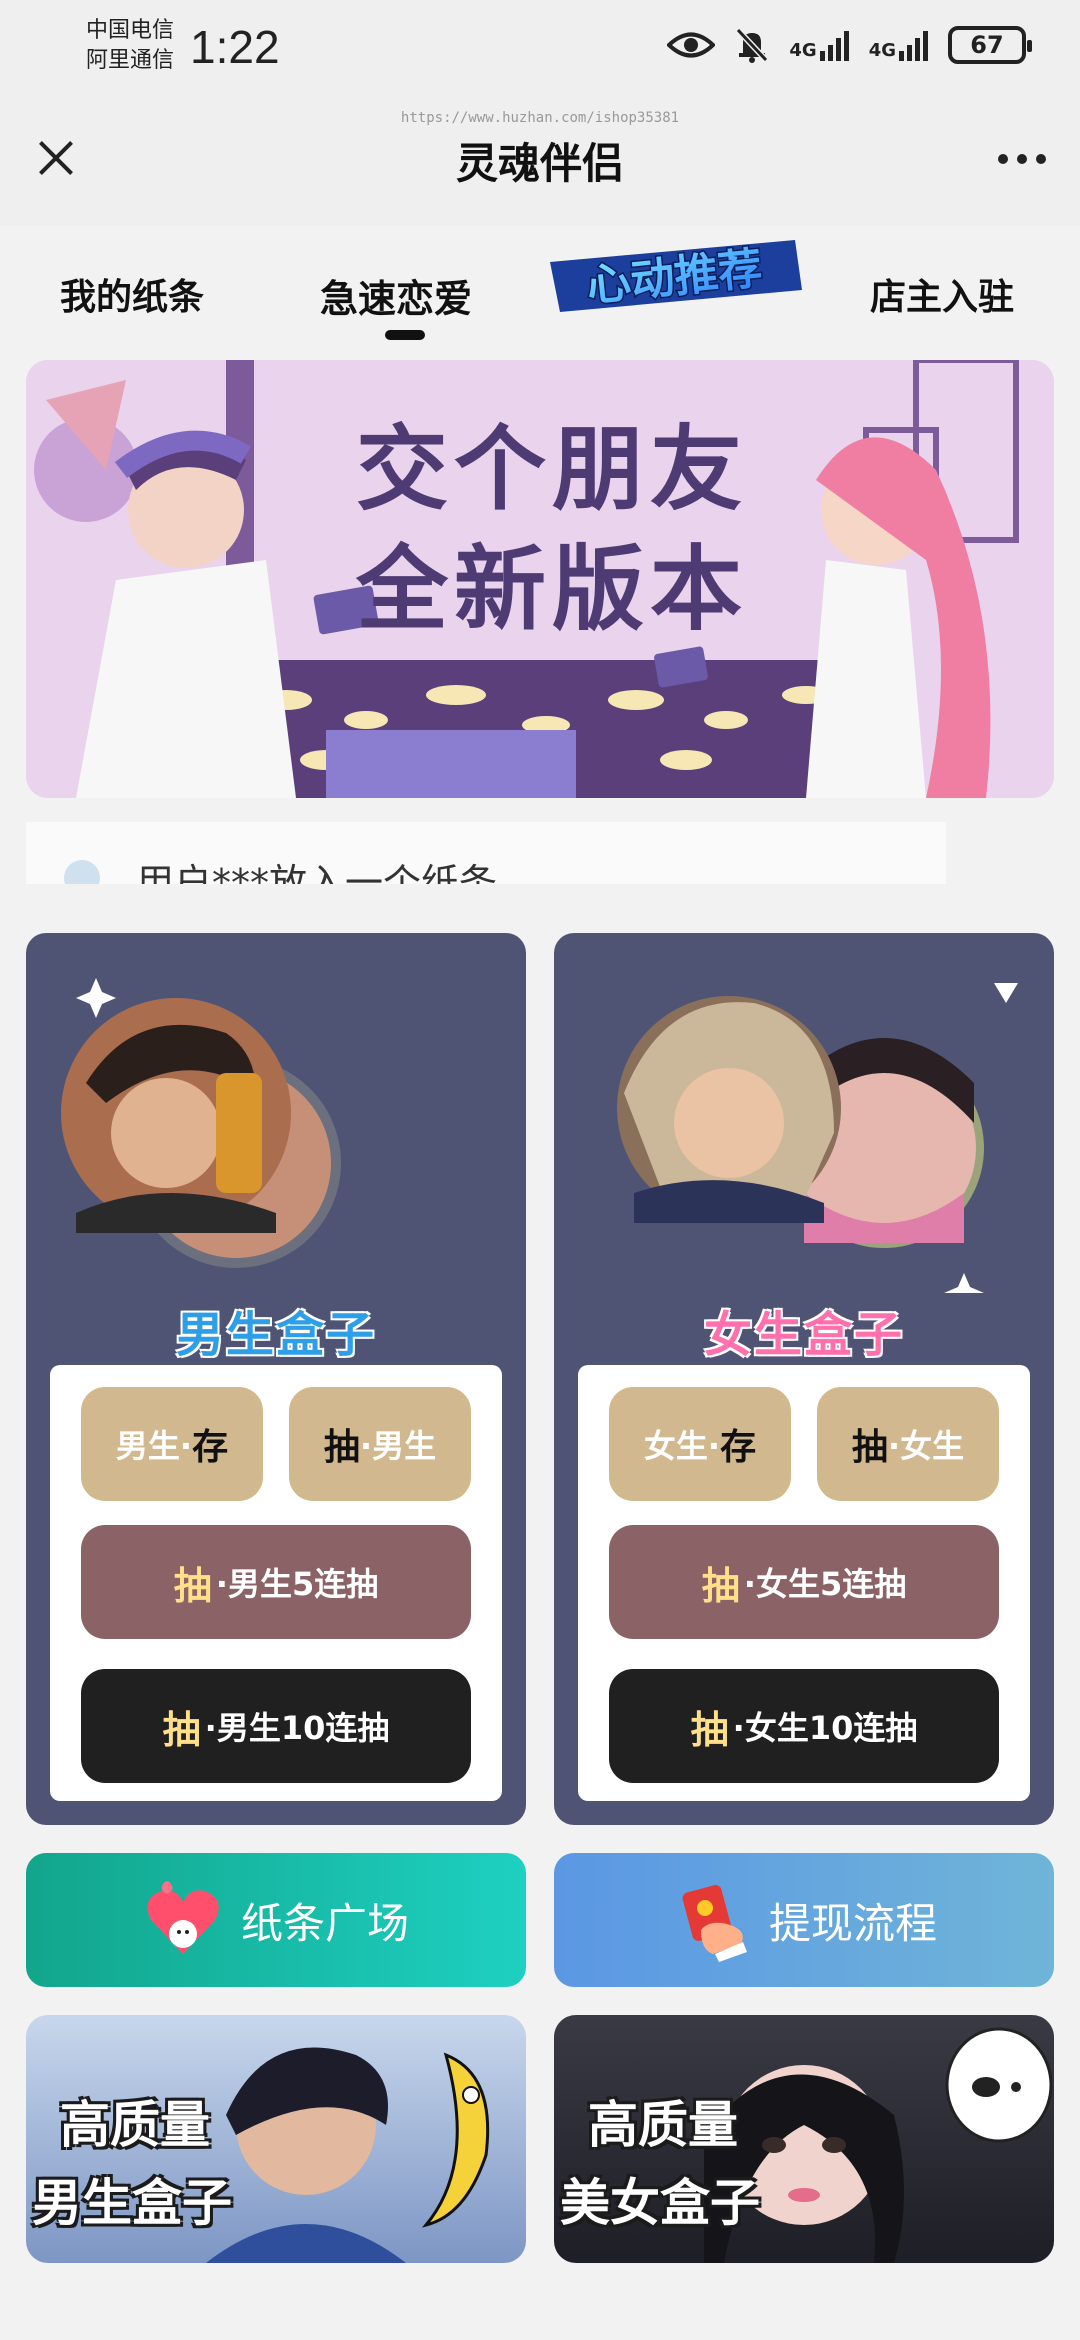 This screenshot has height=2340, width=1080. Describe the element at coordinates (154, 1446) in the screenshot. I see `boy-store-label: 男生·` at that location.